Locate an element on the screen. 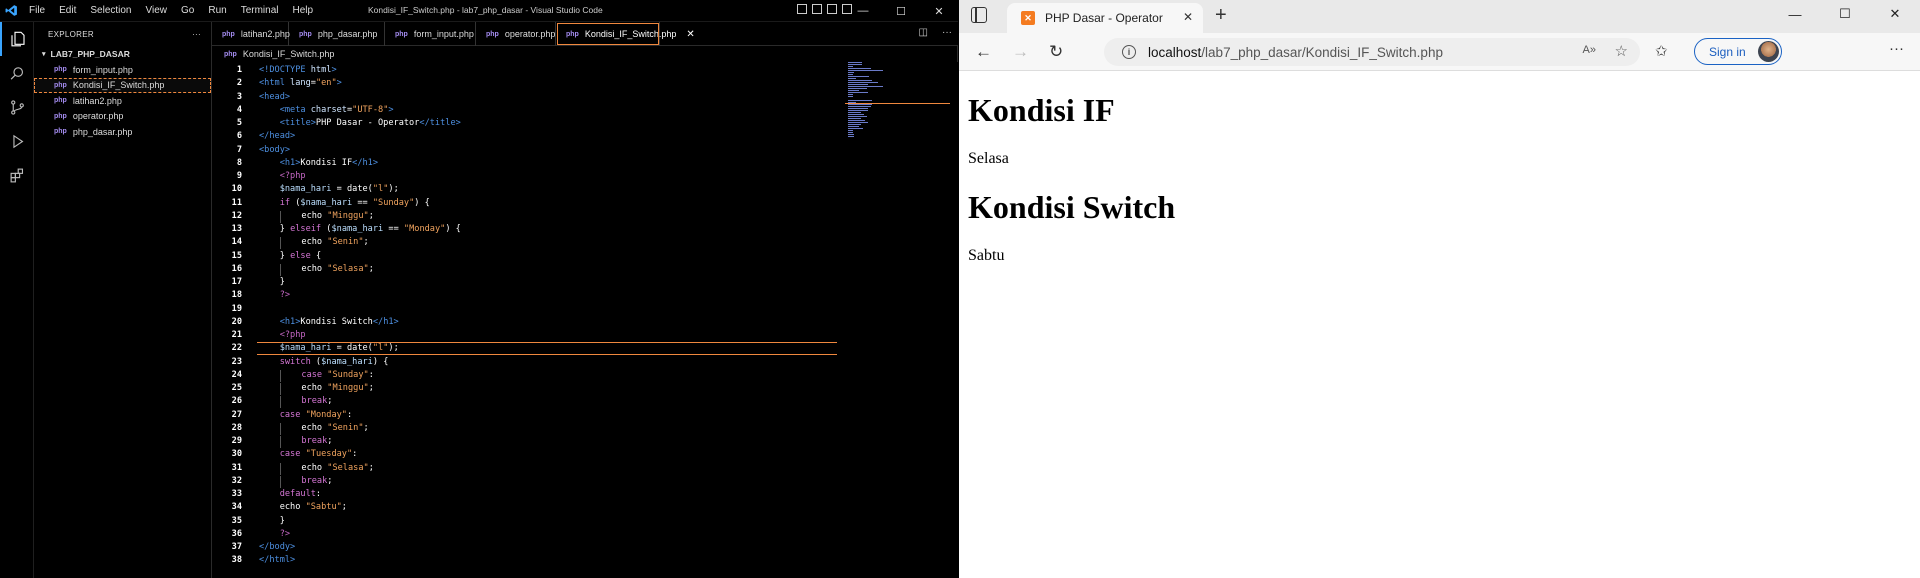  line-number: 18 is located at coordinates (236, 295).